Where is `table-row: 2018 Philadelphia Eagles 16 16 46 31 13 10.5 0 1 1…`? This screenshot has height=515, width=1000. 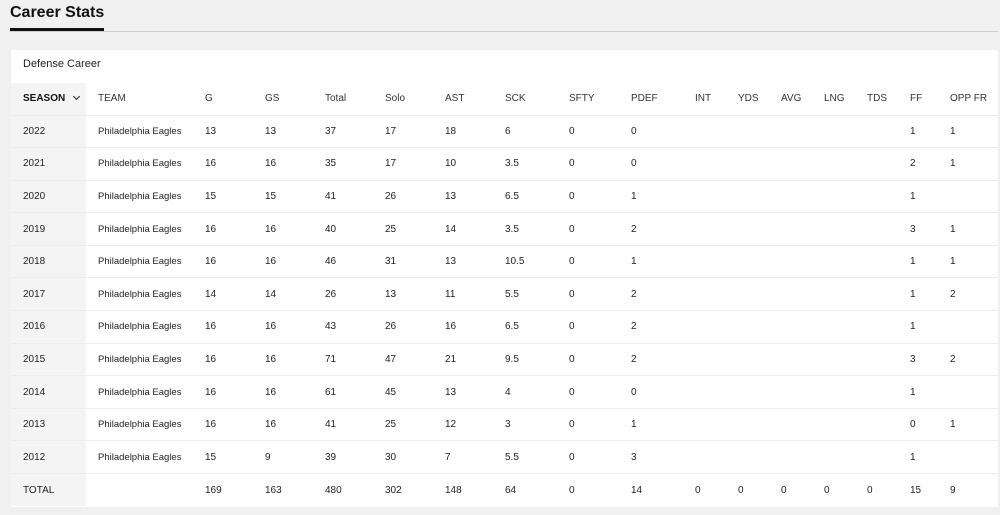 table-row: 2018 Philadelphia Eagles 16 16 46 31 13 10.5 0 1 1… is located at coordinates (504, 261).